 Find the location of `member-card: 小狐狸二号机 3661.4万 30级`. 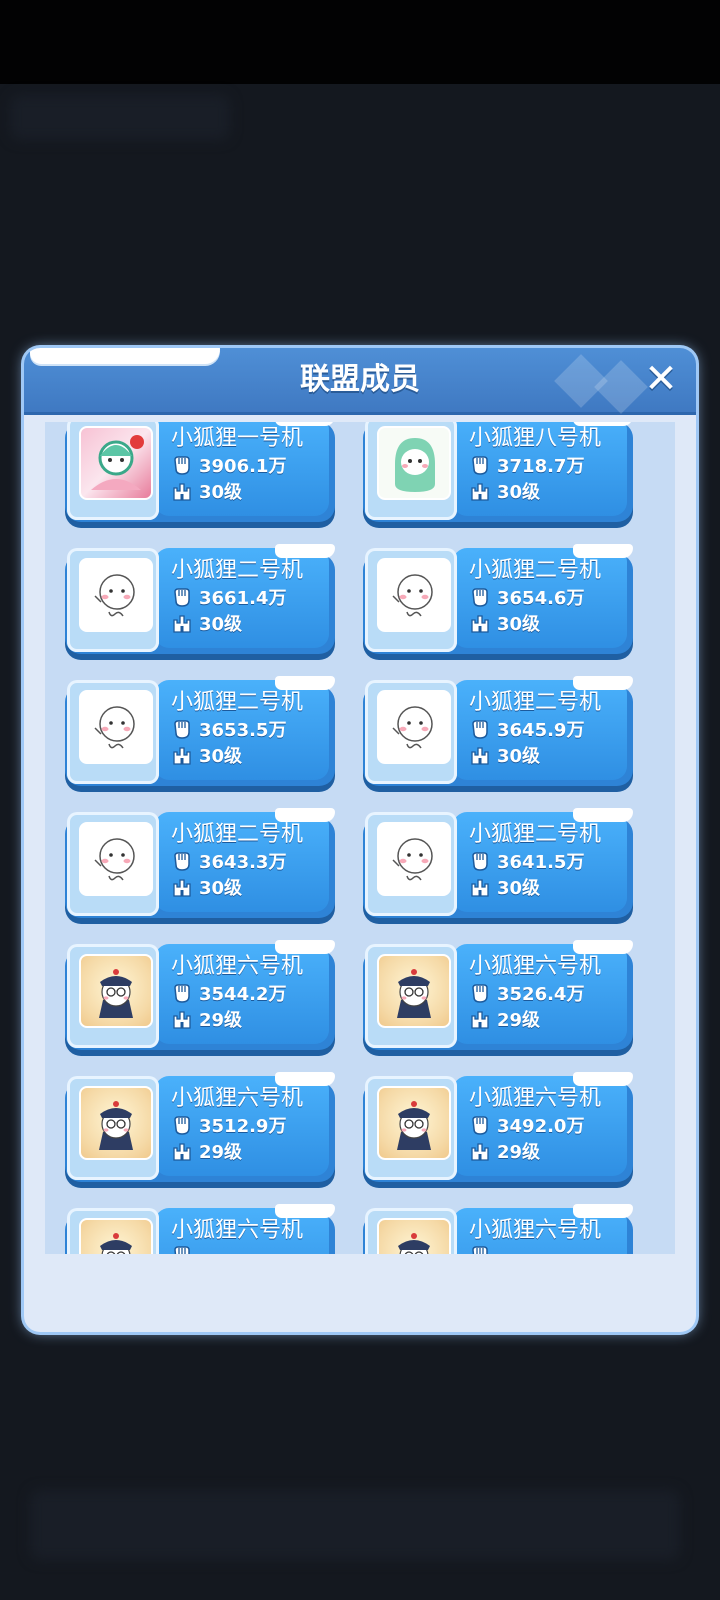

member-card: 小狐狸二号机 3661.4万 30级 is located at coordinates (200, 600).